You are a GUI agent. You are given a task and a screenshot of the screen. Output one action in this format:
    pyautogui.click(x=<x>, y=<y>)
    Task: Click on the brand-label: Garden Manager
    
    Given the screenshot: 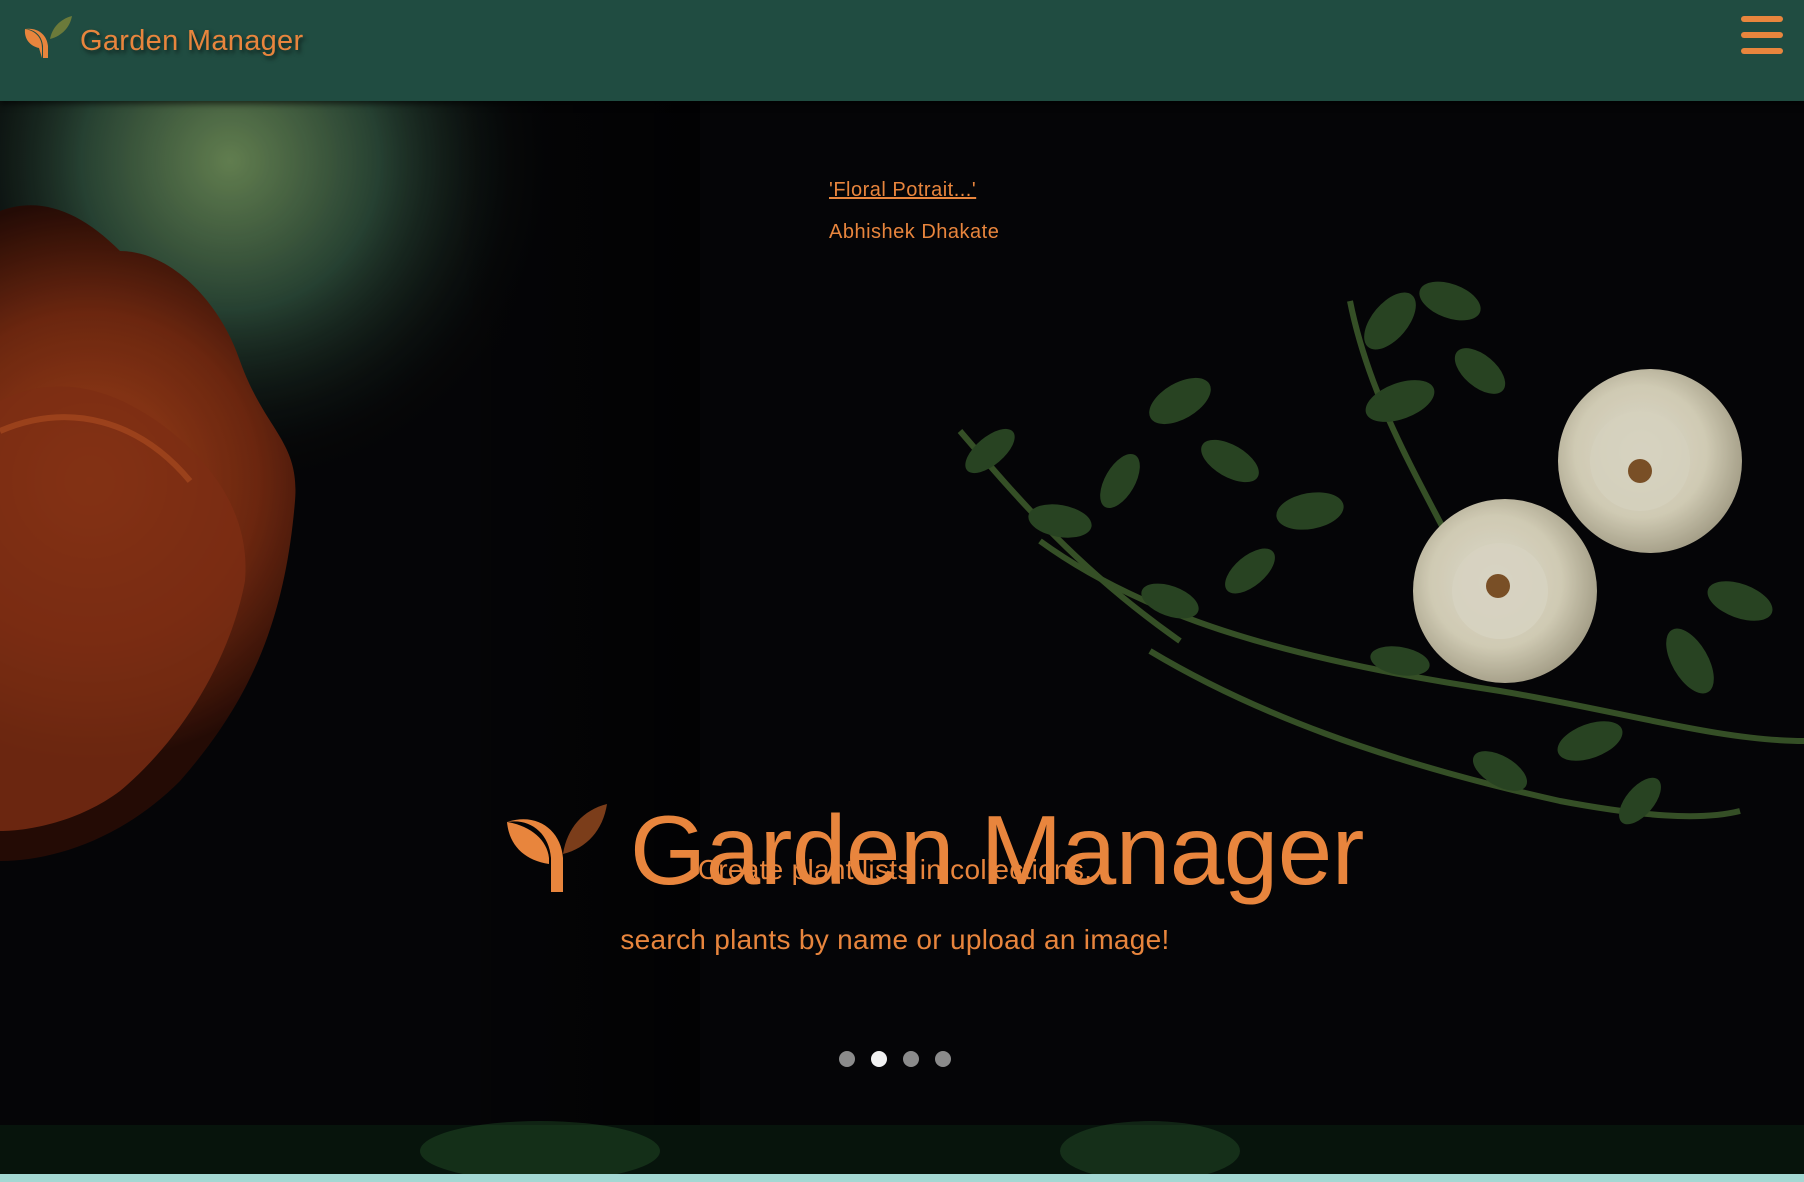 What is the action you would take?
    pyautogui.click(x=192, y=41)
    